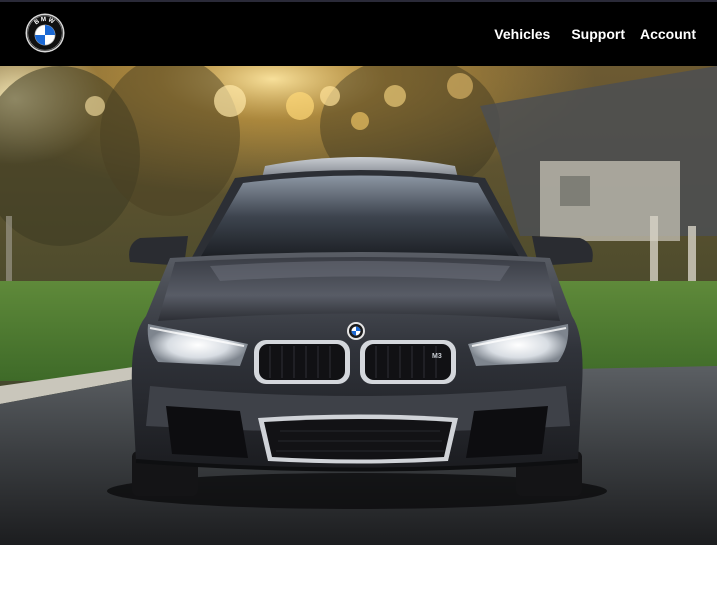 The width and height of the screenshot is (717, 601). I want to click on nav-link-vehicles: Vehicles, so click(522, 34).